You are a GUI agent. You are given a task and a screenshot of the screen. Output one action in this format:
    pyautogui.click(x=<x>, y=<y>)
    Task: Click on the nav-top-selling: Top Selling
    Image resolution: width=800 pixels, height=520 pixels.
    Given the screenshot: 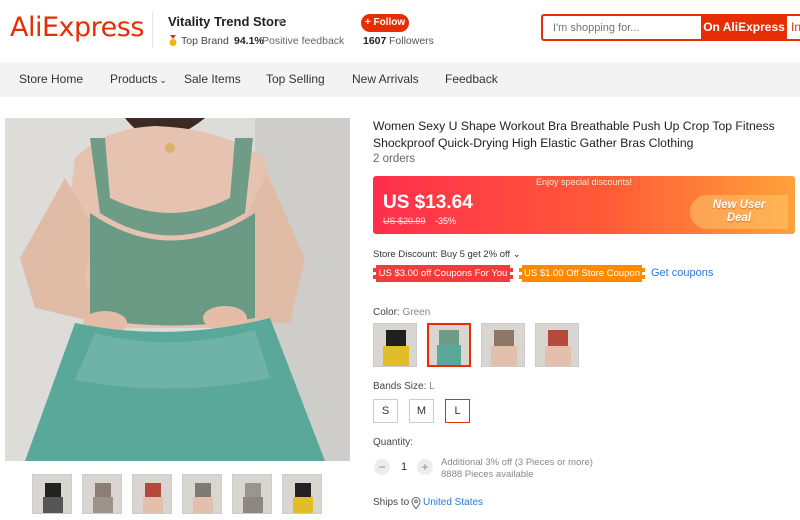 What is the action you would take?
    pyautogui.click(x=295, y=79)
    